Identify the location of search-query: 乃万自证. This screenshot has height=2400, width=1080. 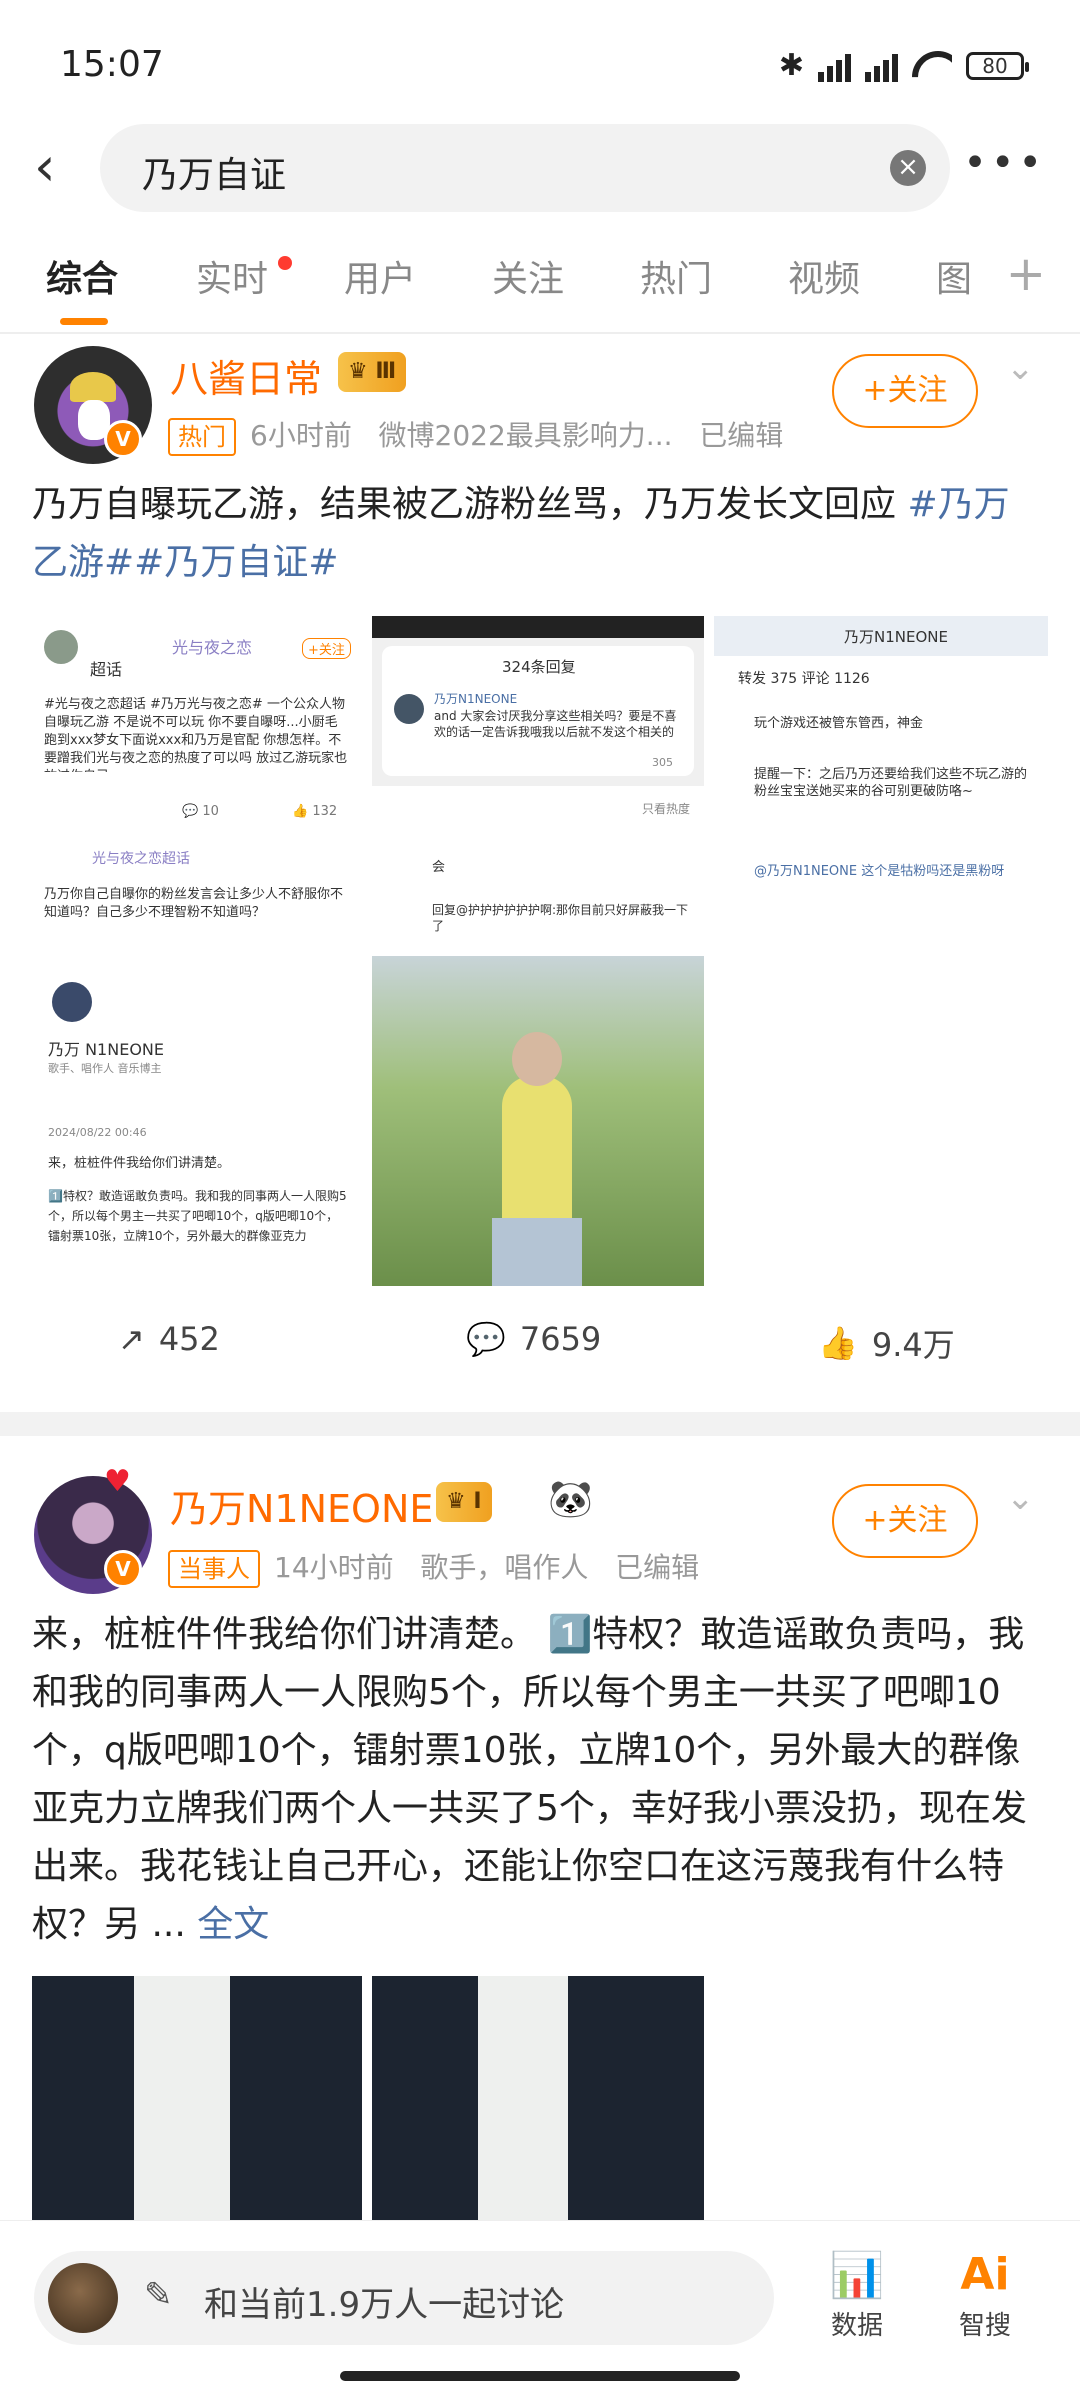
(214, 172).